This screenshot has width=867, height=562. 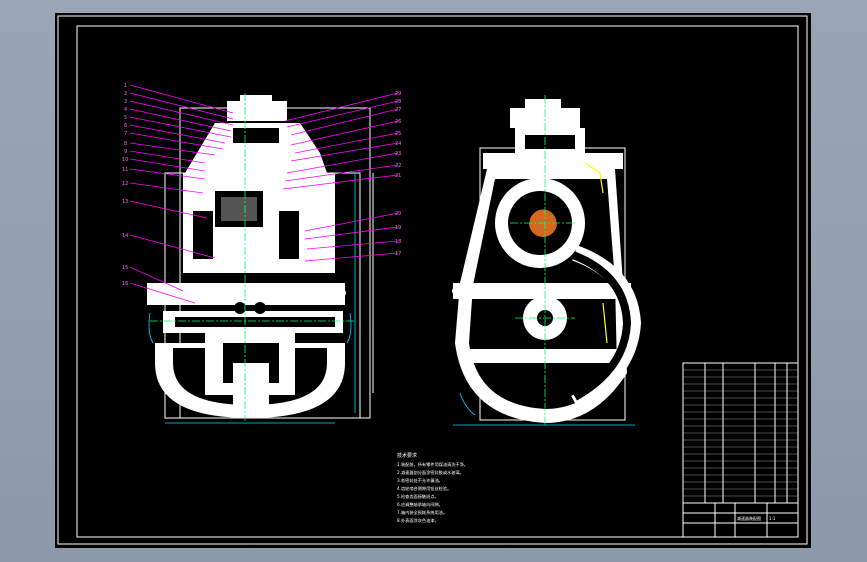 I want to click on part-label: 25, so click(x=398, y=134).